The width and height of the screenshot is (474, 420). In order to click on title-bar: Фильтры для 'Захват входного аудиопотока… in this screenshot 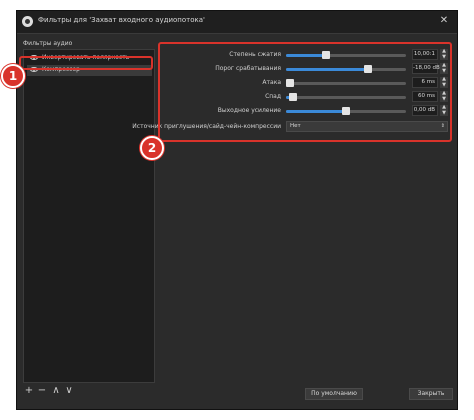, I will do `click(237, 22)`.